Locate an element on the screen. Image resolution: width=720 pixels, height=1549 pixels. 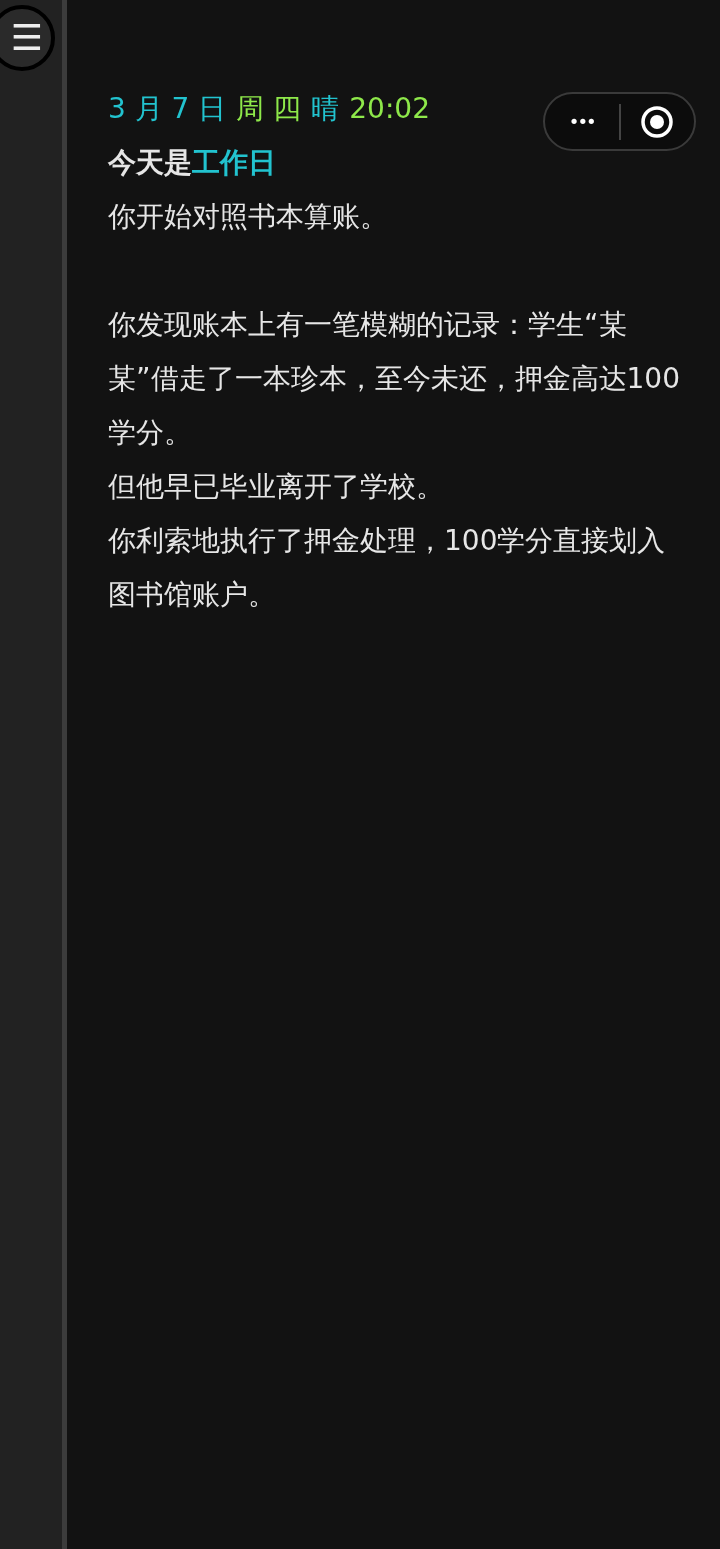
story-paragraph: 但他早已毕业离开了学校。 is located at coordinates (276, 487).